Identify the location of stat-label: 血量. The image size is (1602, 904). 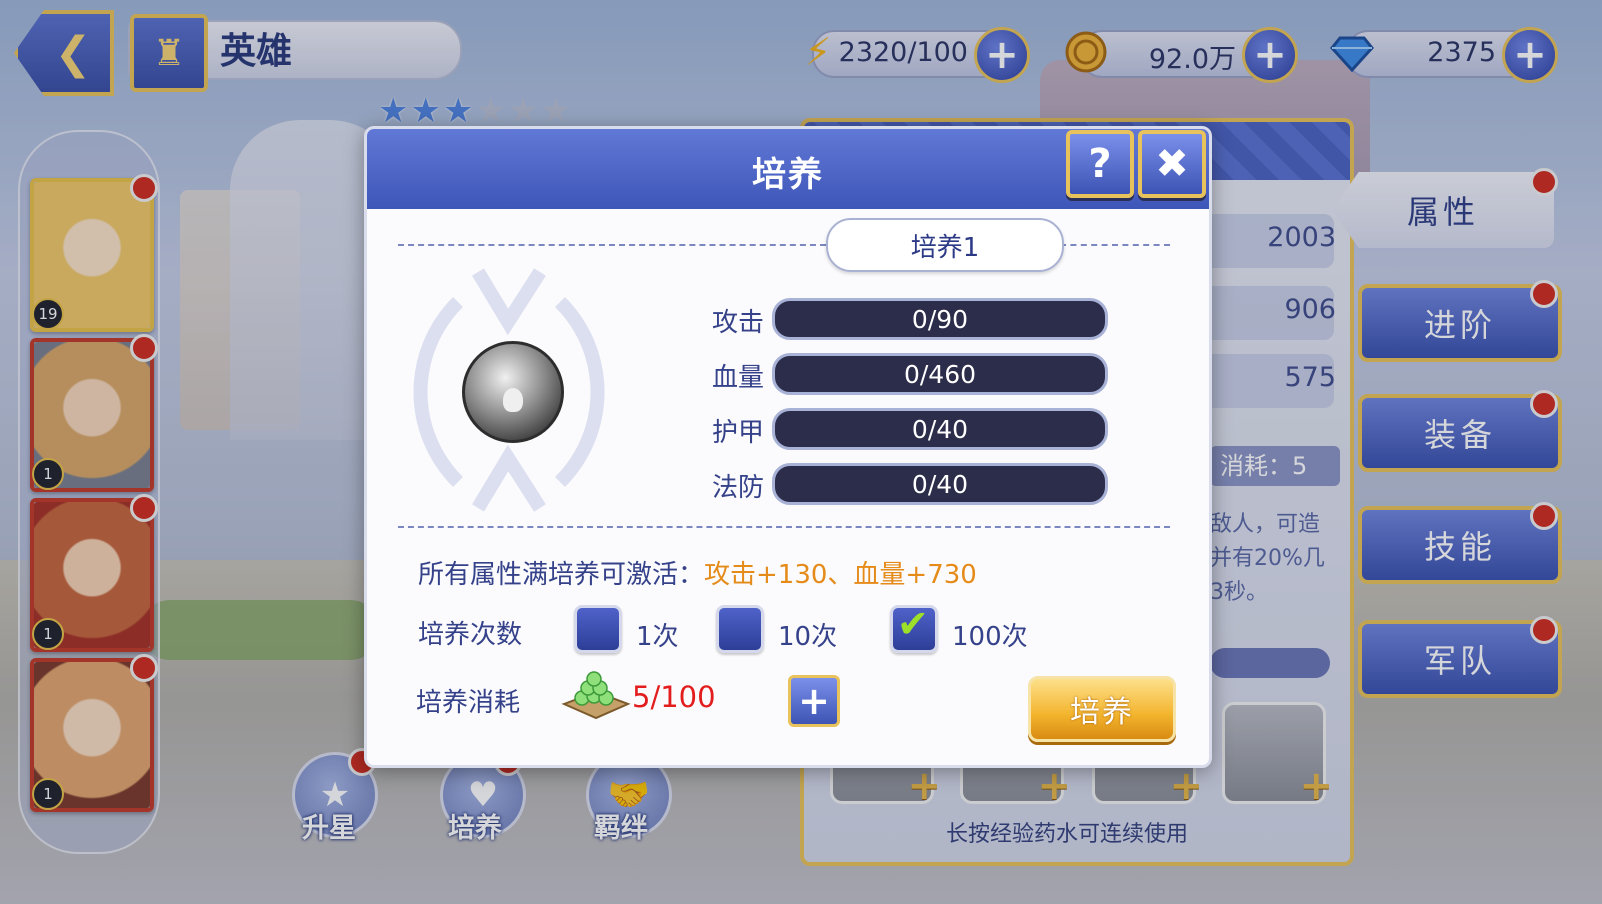
(738, 378).